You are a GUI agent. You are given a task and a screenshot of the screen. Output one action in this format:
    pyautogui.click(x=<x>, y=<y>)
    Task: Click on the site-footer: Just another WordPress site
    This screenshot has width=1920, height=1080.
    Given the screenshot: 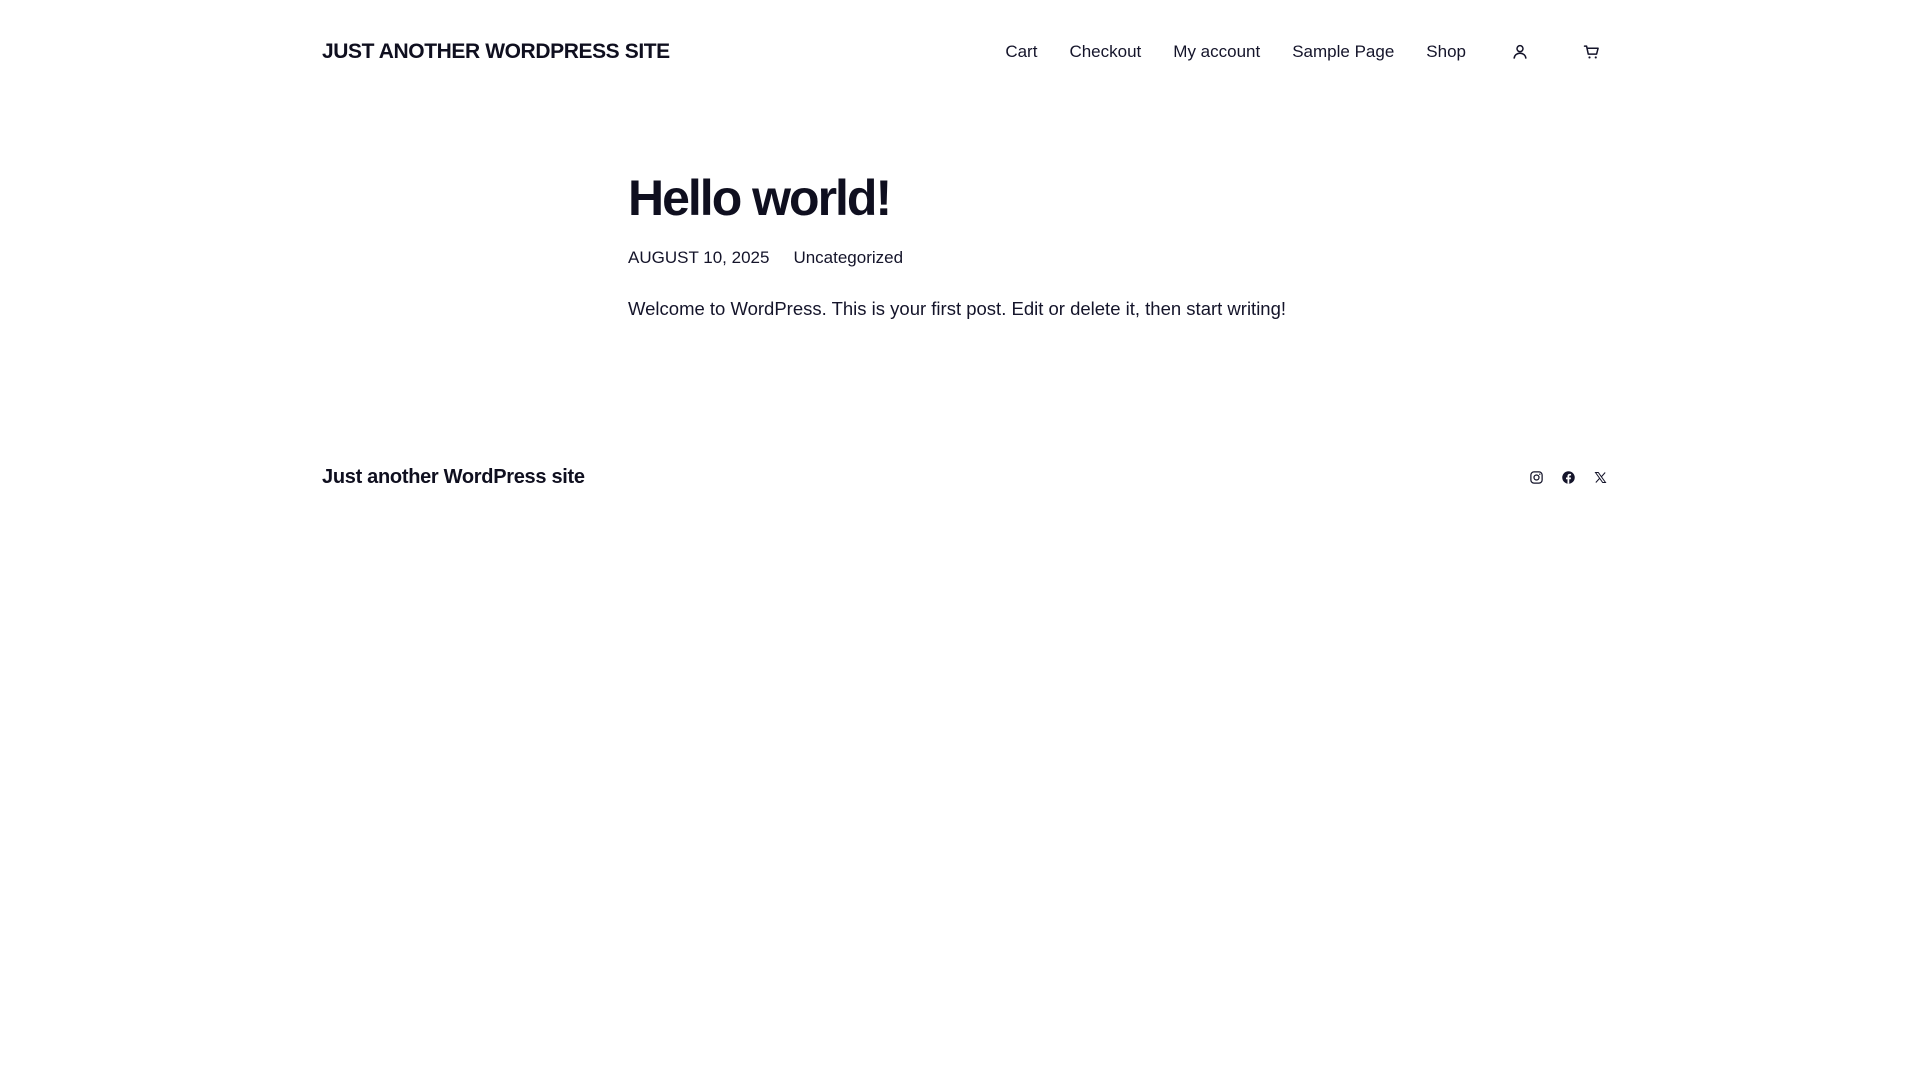 What is the action you would take?
    pyautogui.click(x=967, y=477)
    